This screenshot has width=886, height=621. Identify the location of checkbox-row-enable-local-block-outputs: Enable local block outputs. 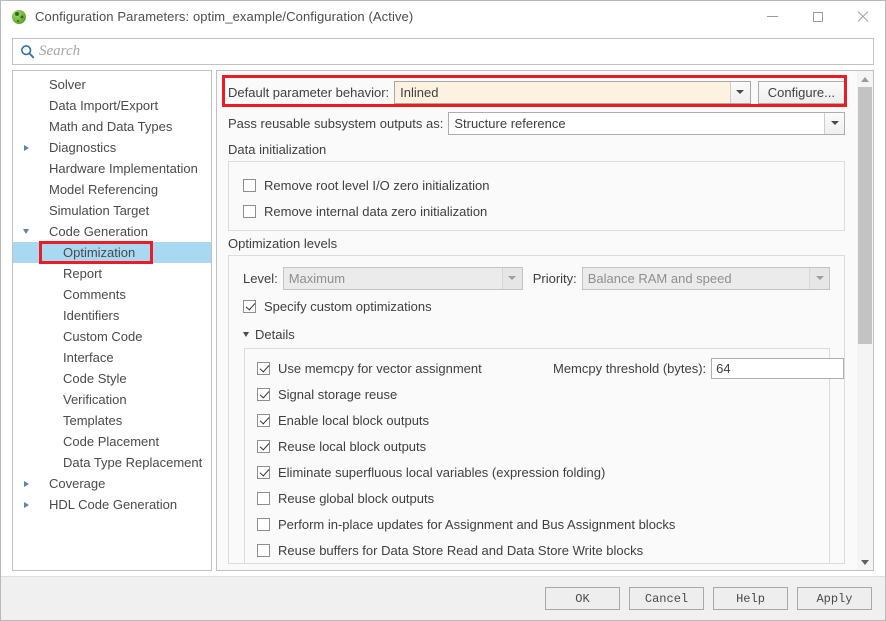
(543, 420).